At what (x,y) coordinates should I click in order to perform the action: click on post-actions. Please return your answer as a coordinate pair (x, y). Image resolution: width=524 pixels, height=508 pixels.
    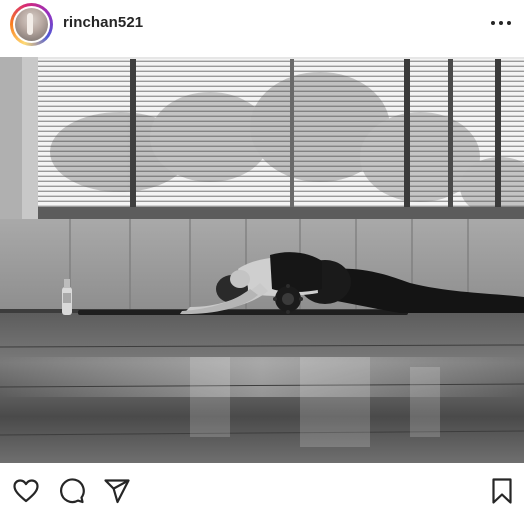
    Looking at the image, I should click on (262, 485).